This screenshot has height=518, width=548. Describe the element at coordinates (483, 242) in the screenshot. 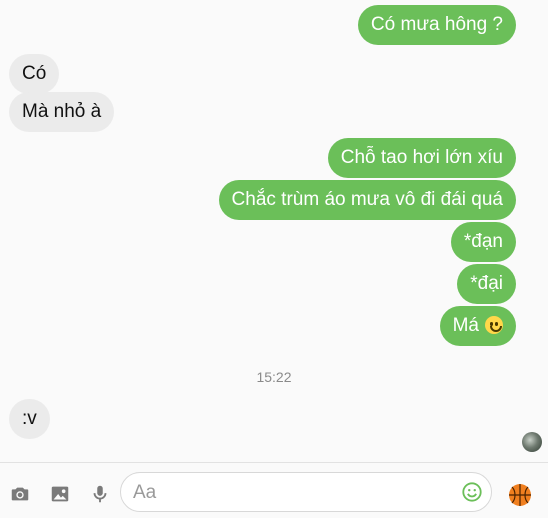

I see `message-outgoing: *đạn` at that location.